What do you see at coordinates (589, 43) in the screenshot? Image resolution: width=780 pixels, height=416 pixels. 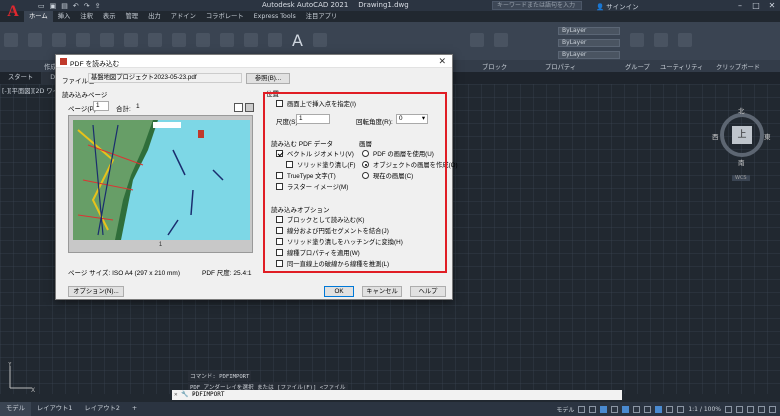 I see `linetype-dropdown: ByLayer` at bounding box center [589, 43].